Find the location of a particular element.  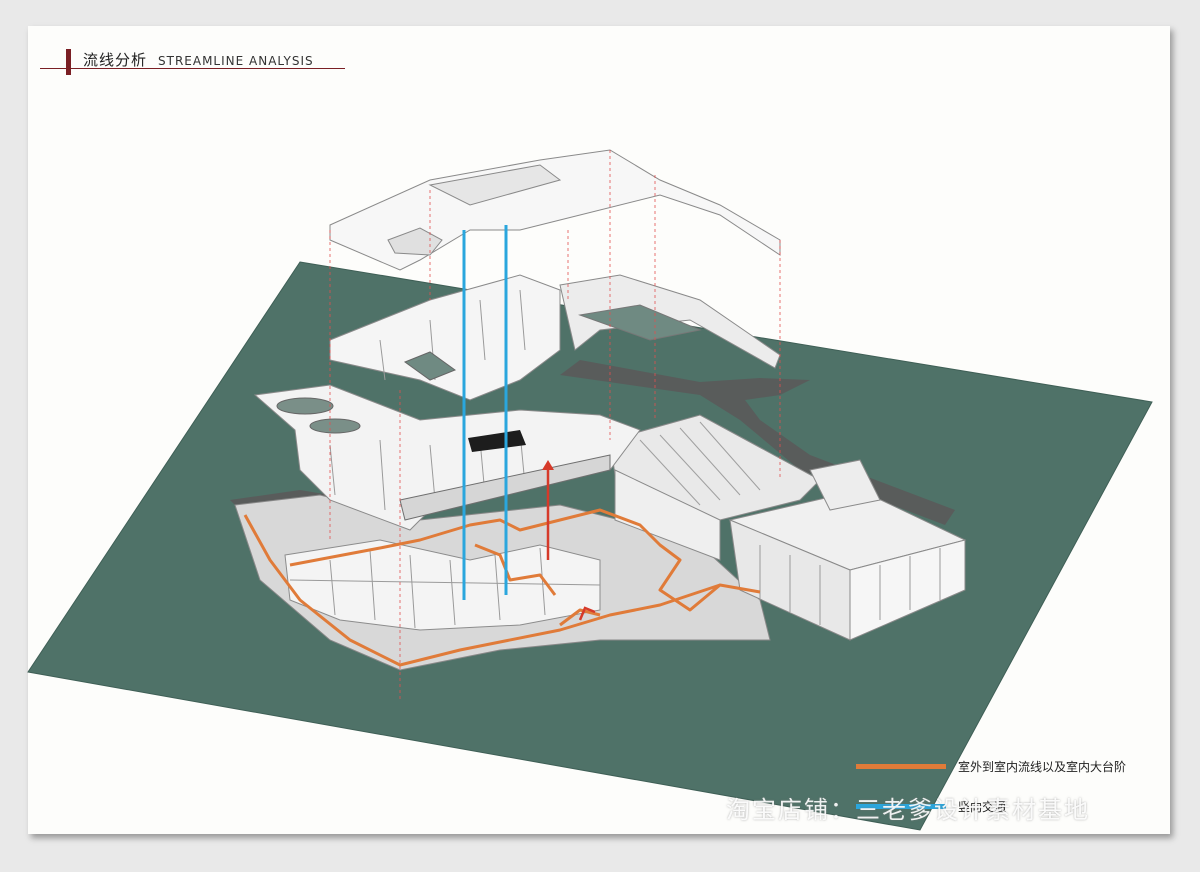

legend-item-outdoor-indoor: 室外到室内流线以及室内大台阶 is located at coordinates (991, 766).